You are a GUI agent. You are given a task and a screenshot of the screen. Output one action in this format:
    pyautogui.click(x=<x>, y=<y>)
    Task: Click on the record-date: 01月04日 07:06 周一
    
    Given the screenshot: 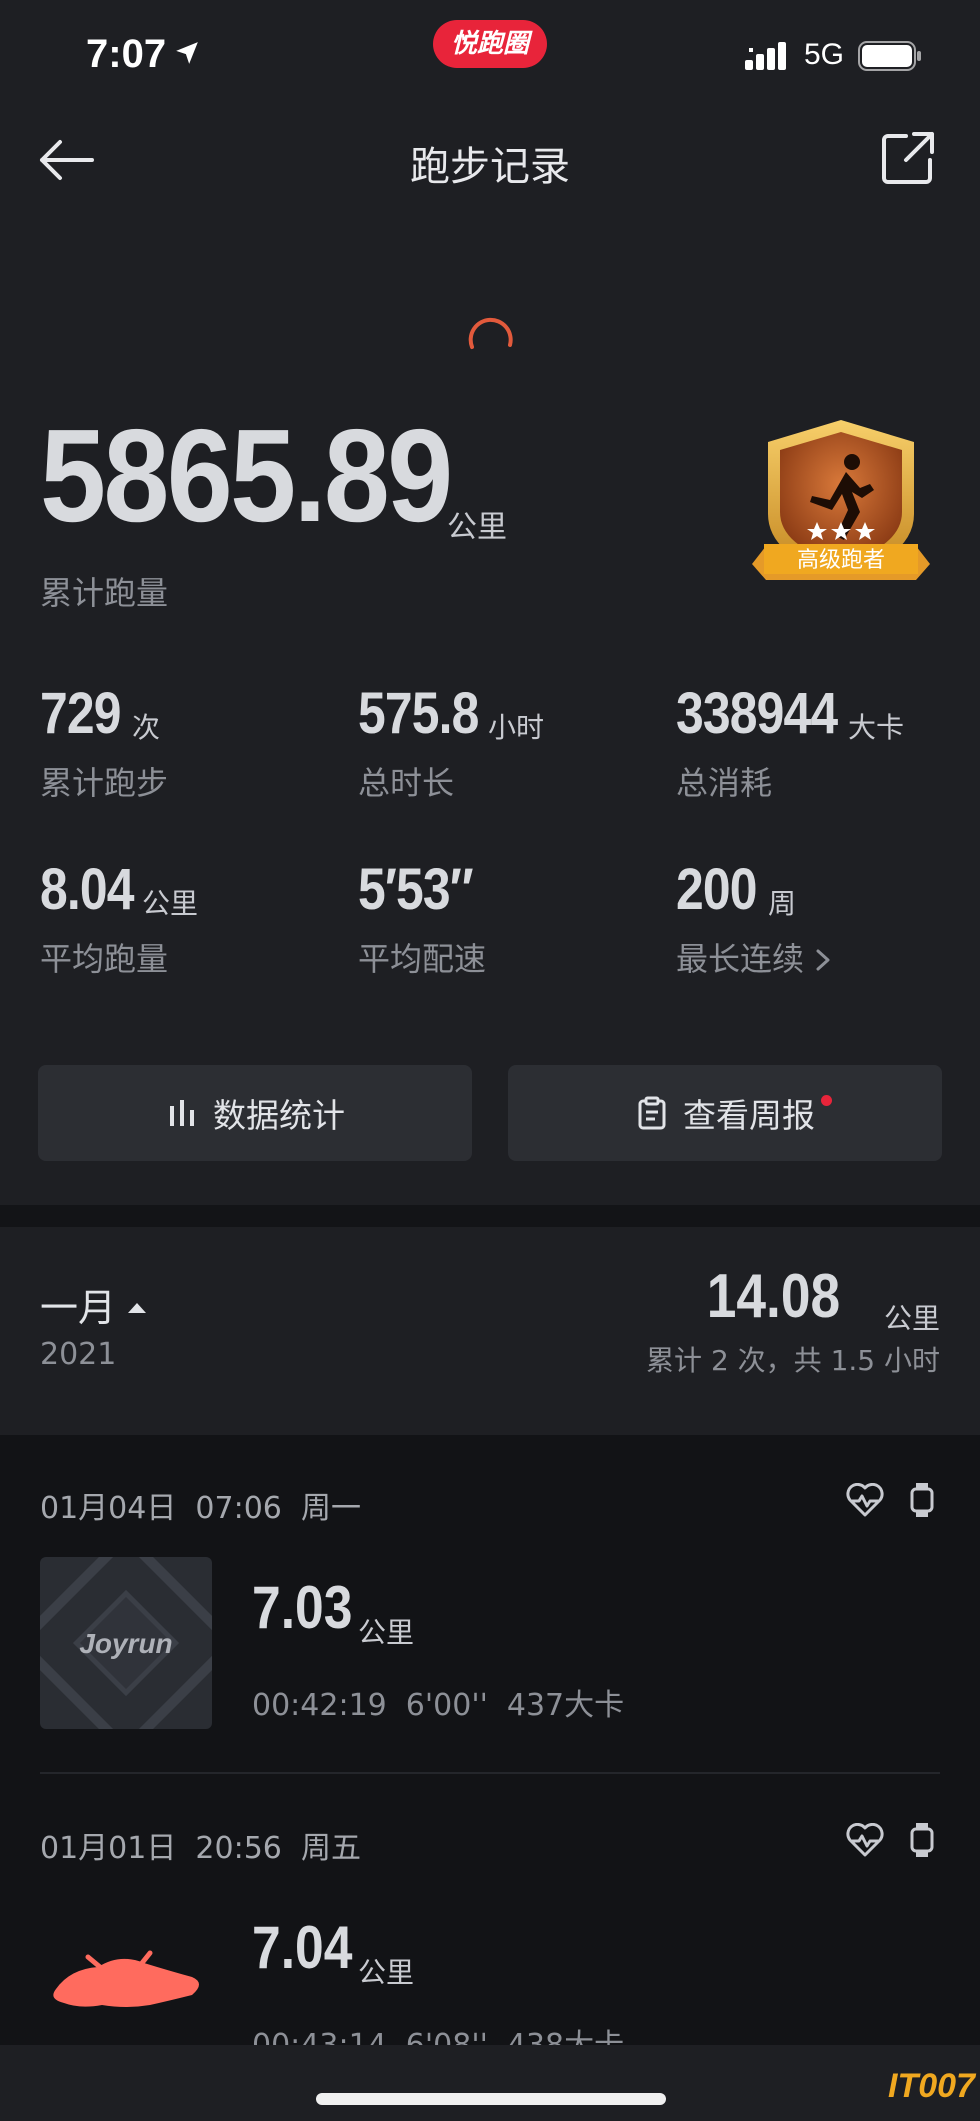 What is the action you would take?
    pyautogui.click(x=200, y=1508)
    